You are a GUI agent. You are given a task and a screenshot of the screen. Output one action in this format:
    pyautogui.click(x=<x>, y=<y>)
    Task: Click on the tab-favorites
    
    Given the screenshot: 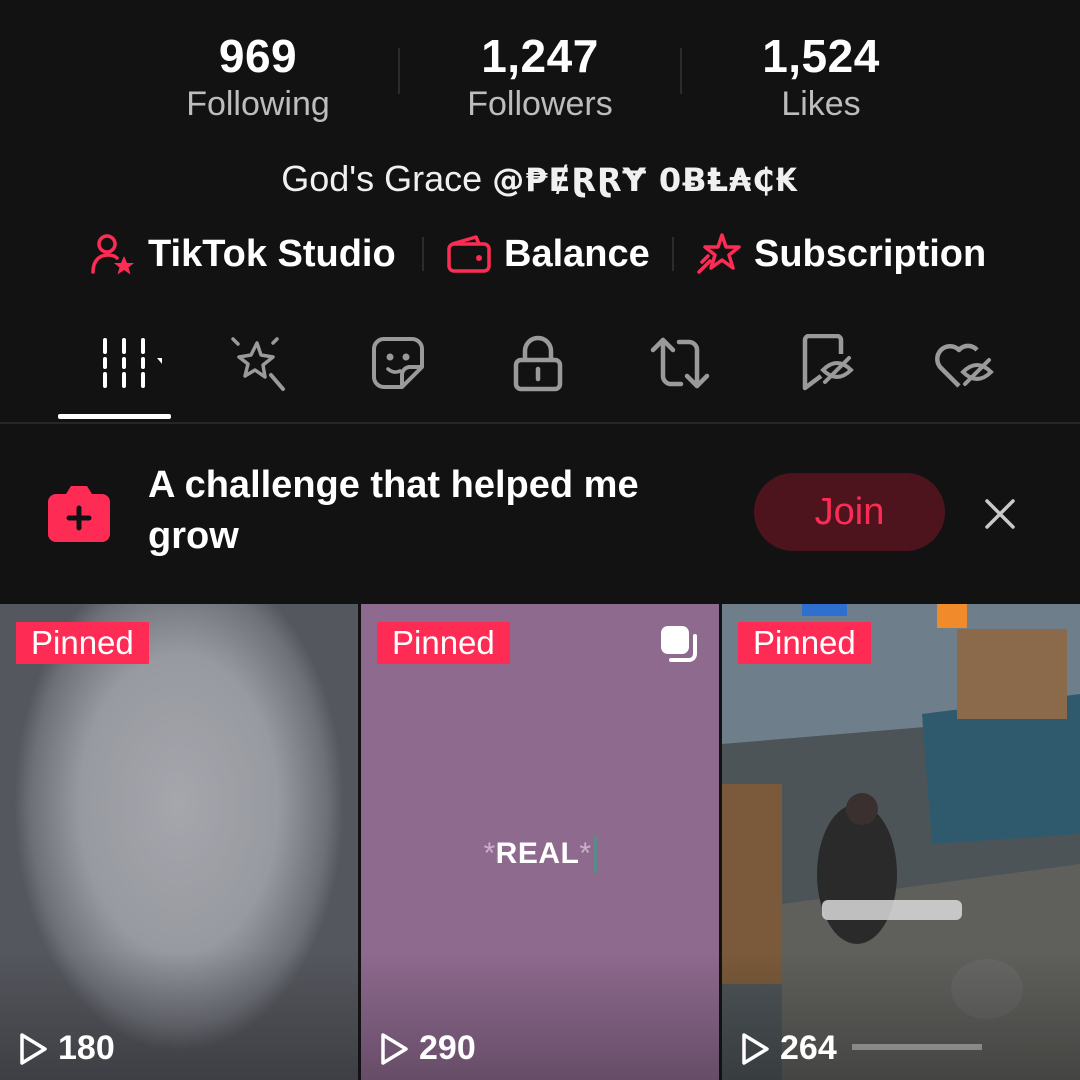 What is the action you would take?
    pyautogui.click(x=827, y=363)
    